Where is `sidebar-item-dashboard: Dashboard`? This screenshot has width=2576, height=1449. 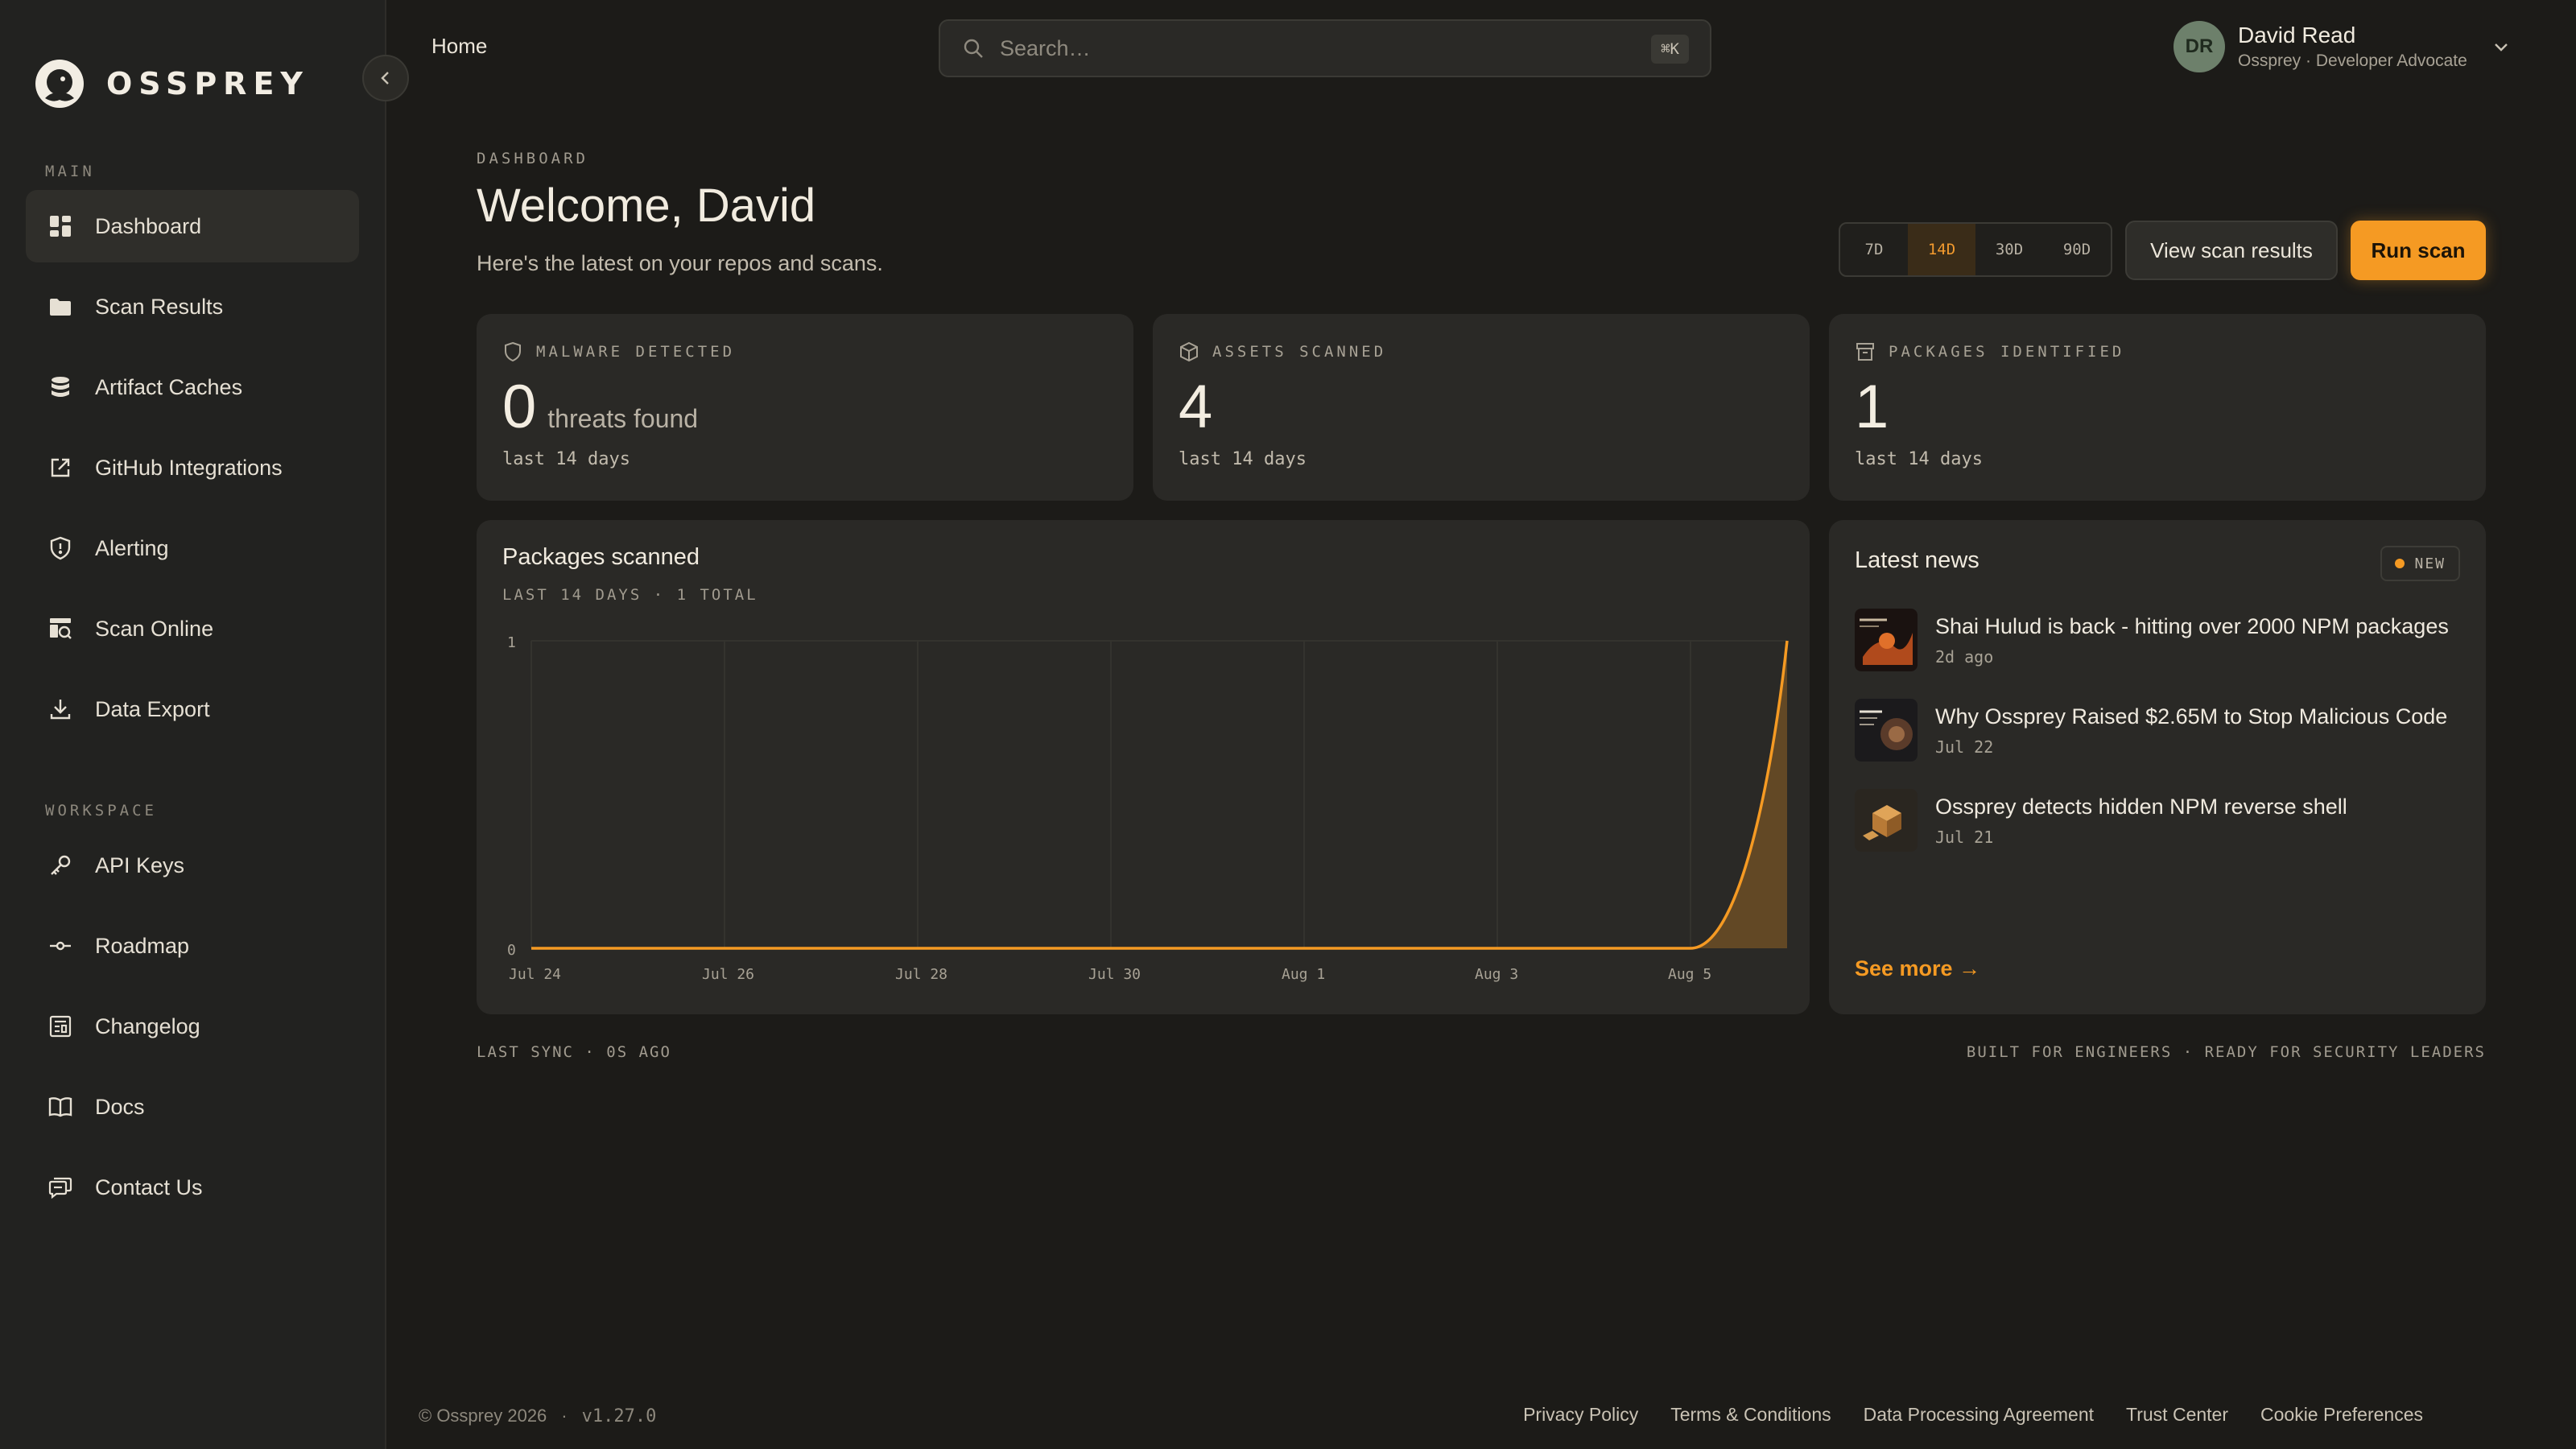 sidebar-item-dashboard: Dashboard is located at coordinates (192, 226).